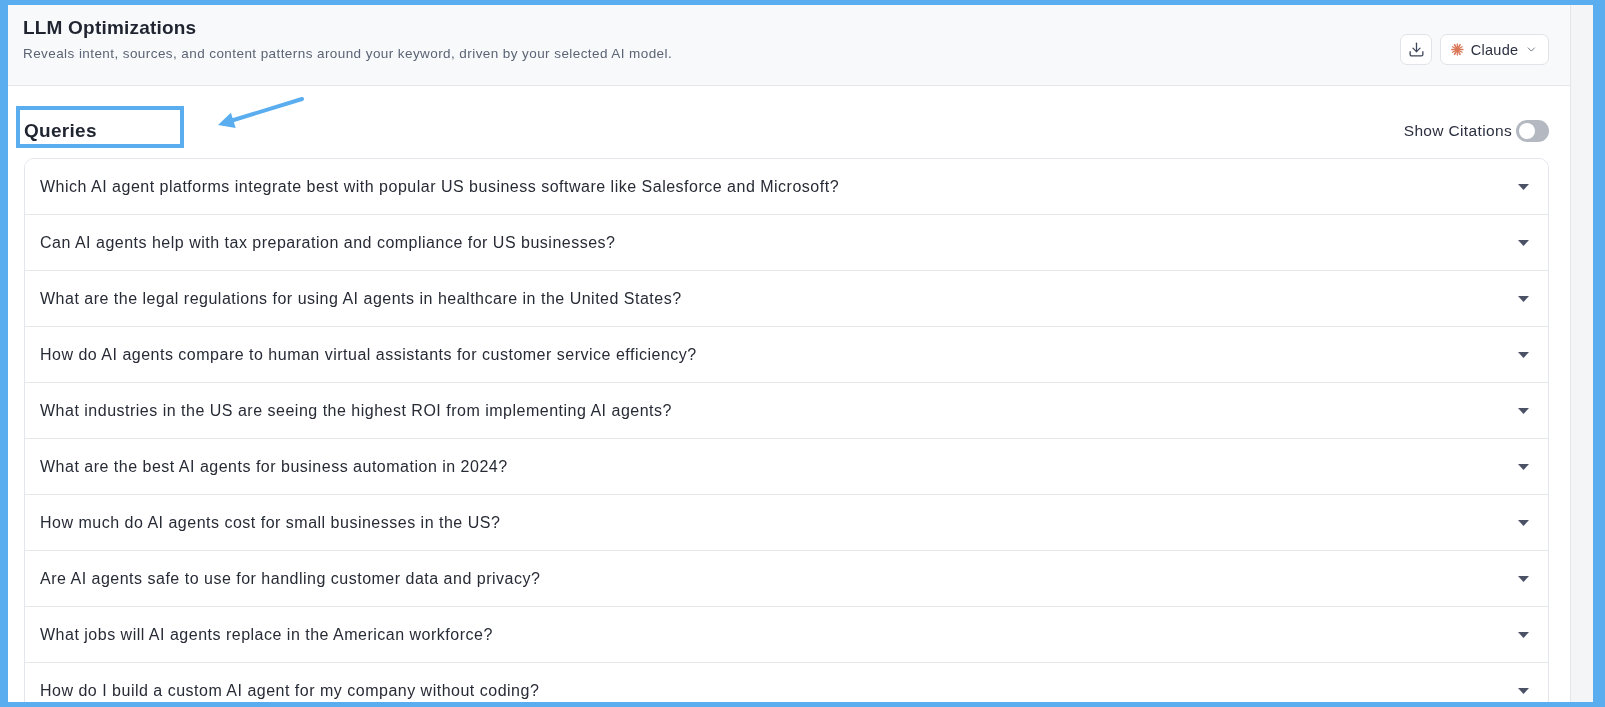 The width and height of the screenshot is (1605, 707). Describe the element at coordinates (110, 28) in the screenshot. I see `page-title: LLM Optimizations` at that location.